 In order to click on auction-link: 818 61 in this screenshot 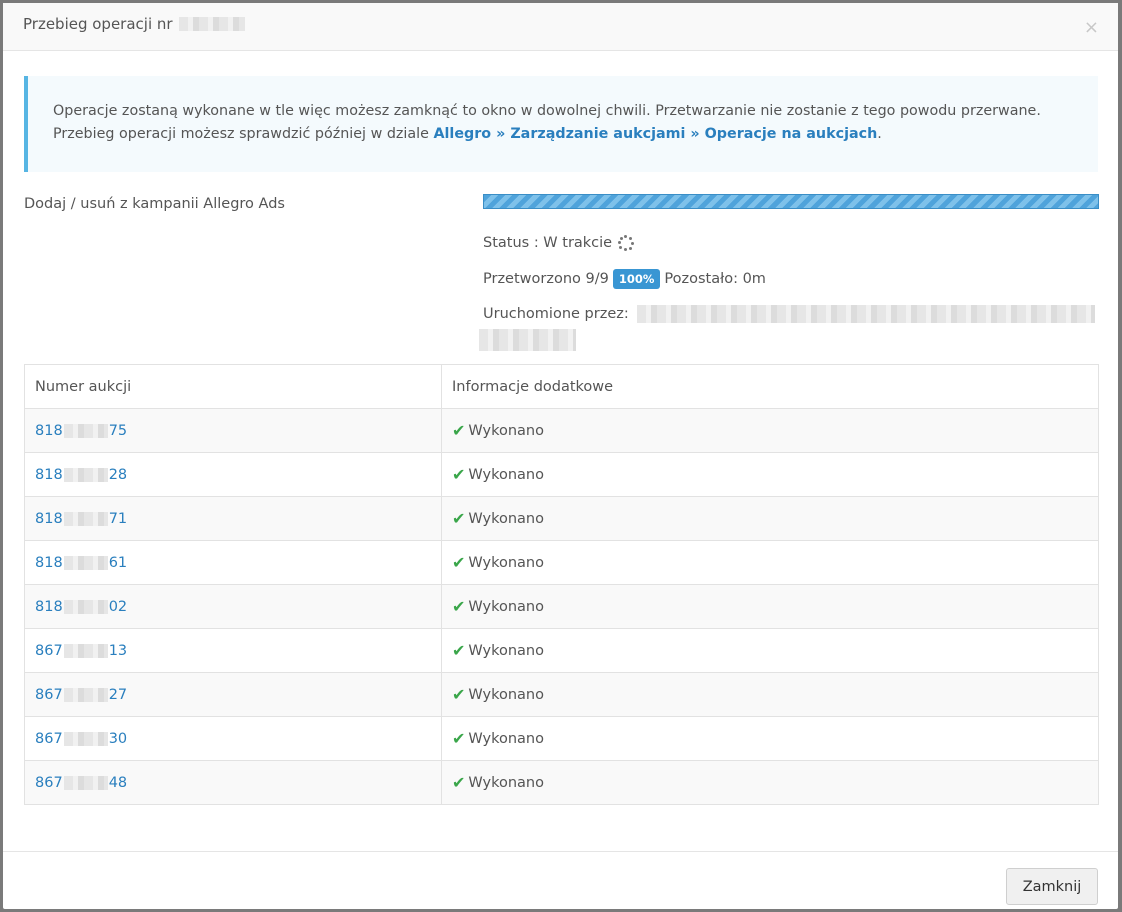, I will do `click(81, 563)`.